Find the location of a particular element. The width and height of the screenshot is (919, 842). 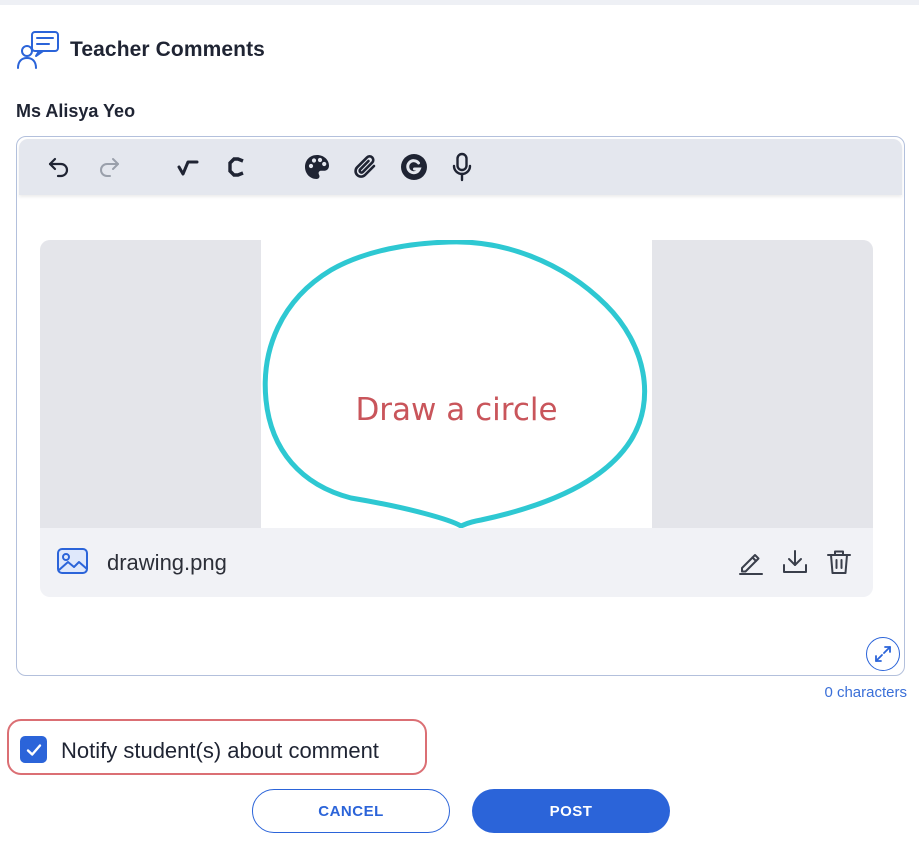

post-button: POST is located at coordinates (571, 811).